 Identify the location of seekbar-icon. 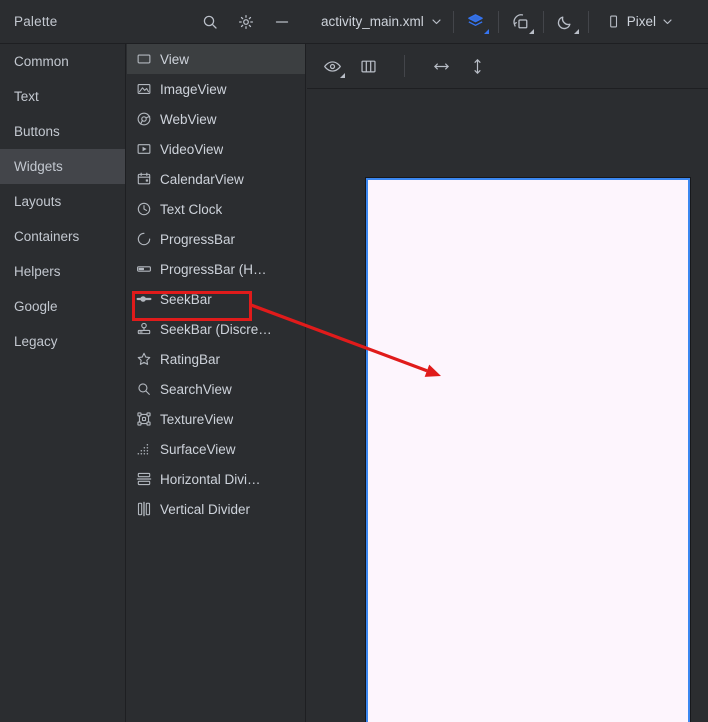
(143, 299).